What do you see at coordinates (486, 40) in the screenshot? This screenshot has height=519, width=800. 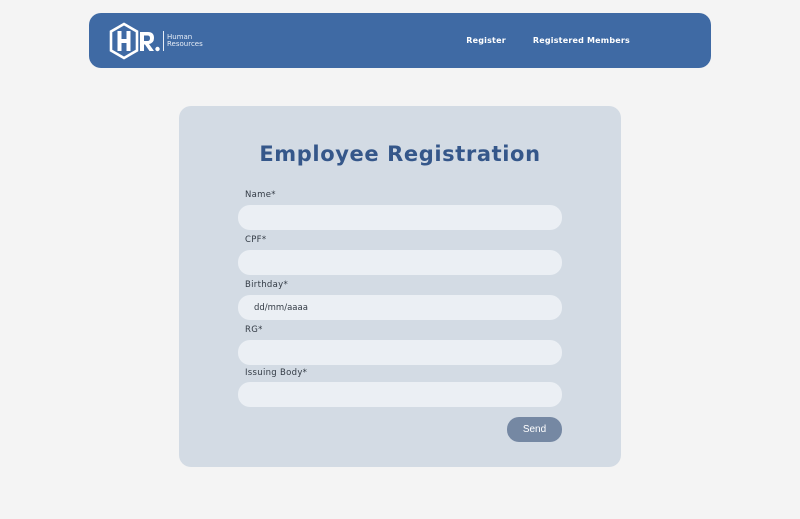 I see `nav-register-link: Register` at bounding box center [486, 40].